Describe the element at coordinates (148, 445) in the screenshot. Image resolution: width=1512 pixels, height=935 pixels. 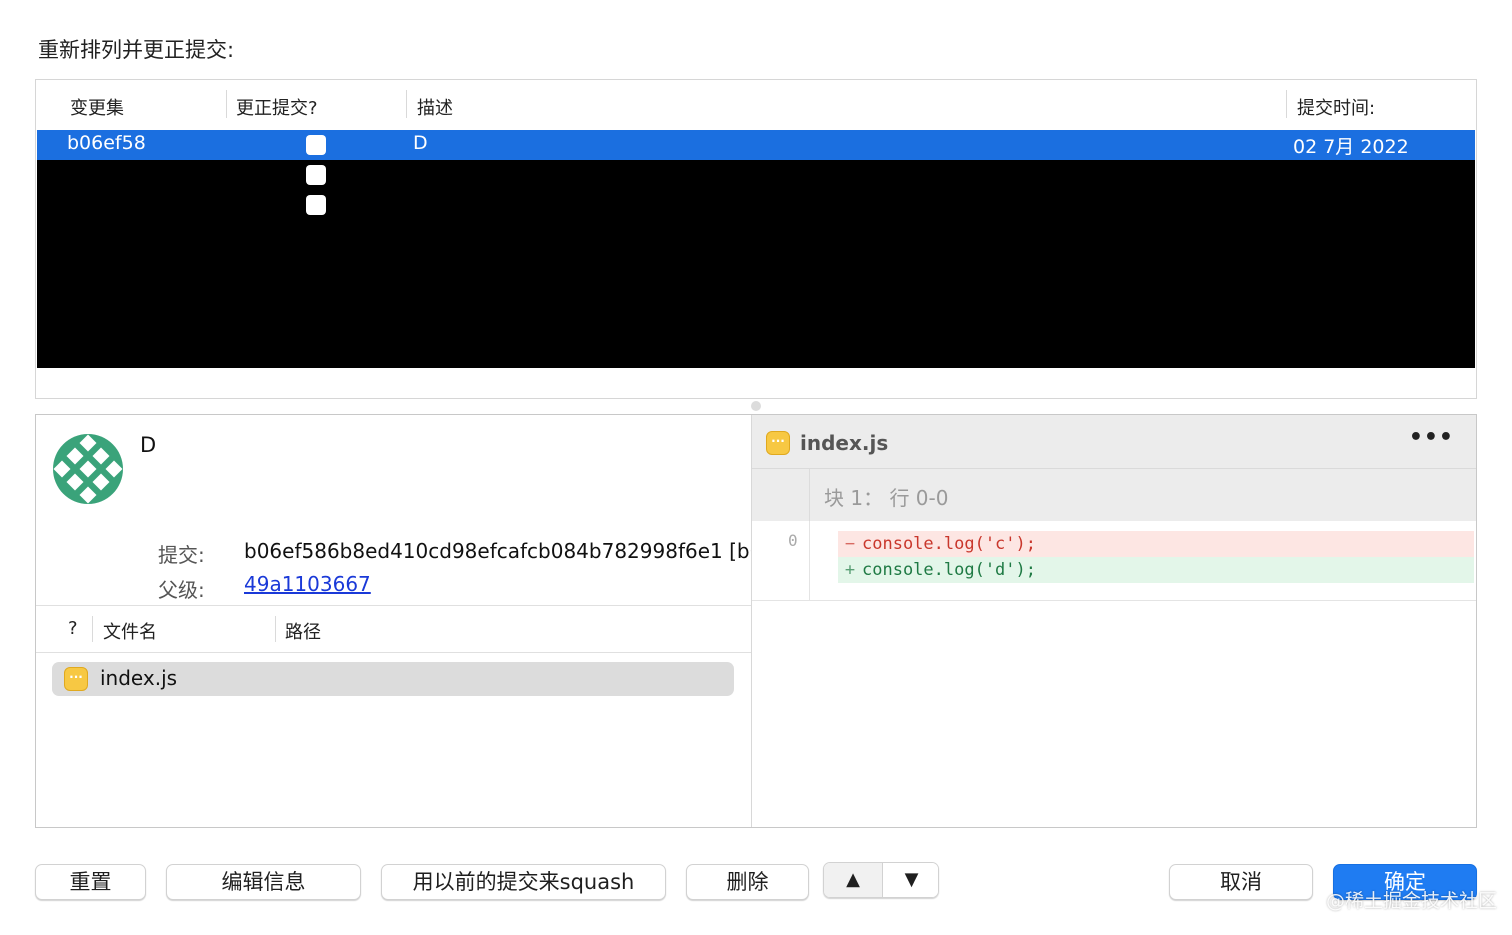
I see `commit-subject: D` at that location.